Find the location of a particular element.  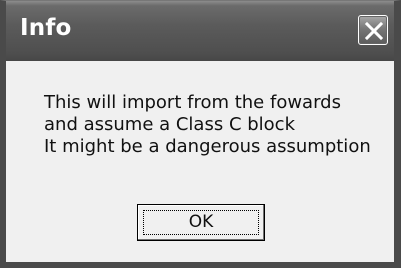

close-icon is located at coordinates (374, 31).